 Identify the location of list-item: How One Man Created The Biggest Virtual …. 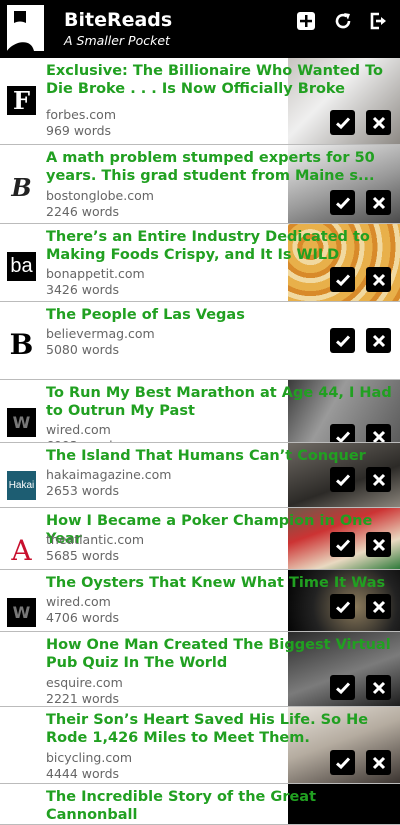
(200, 669).